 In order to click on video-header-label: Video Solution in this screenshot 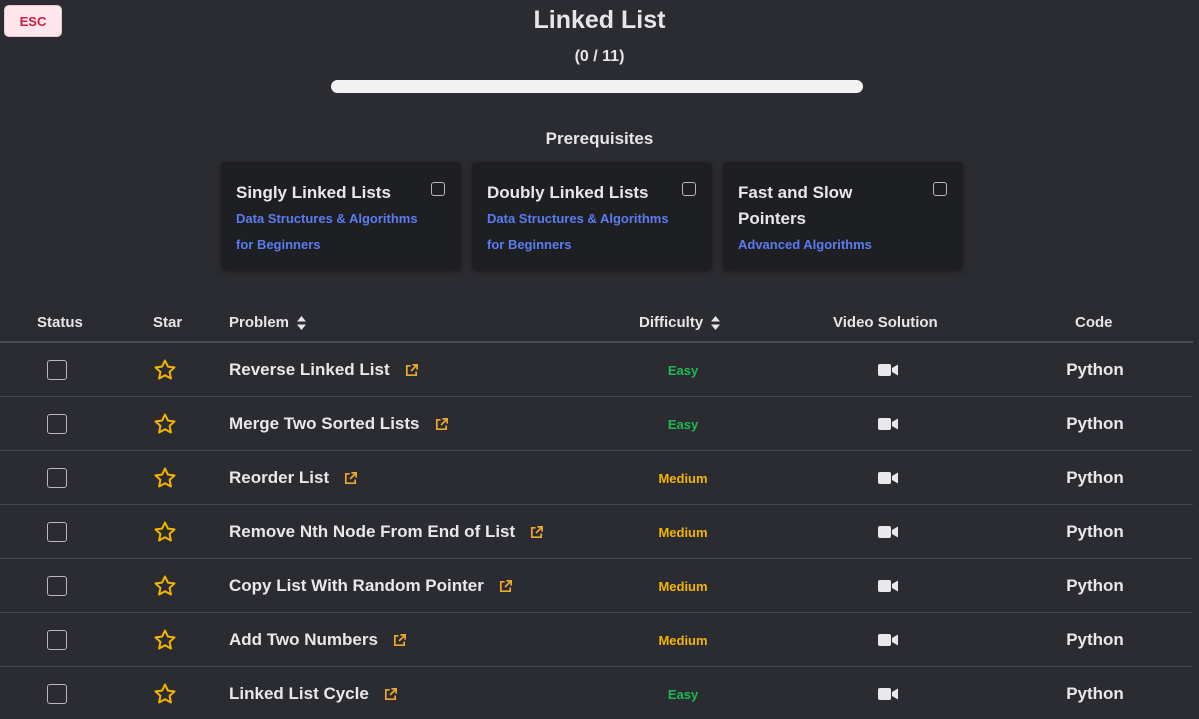, I will do `click(885, 322)`.